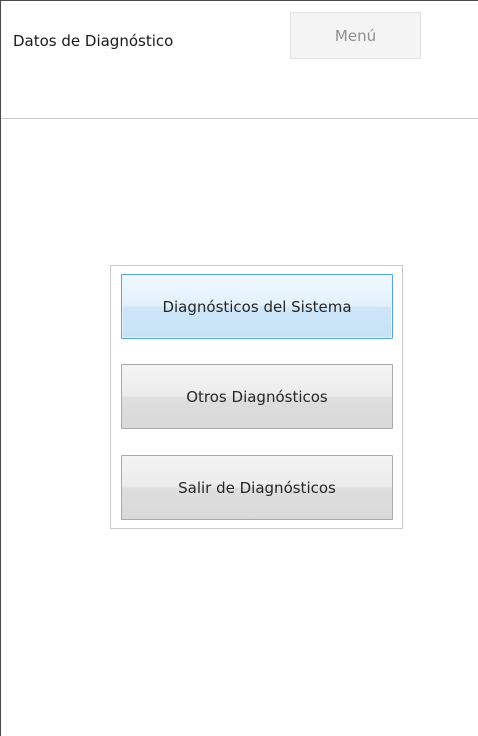 Image resolution: width=478 pixels, height=736 pixels. I want to click on exit-diagnostics-button: Salir de Diagnósticos, so click(257, 487).